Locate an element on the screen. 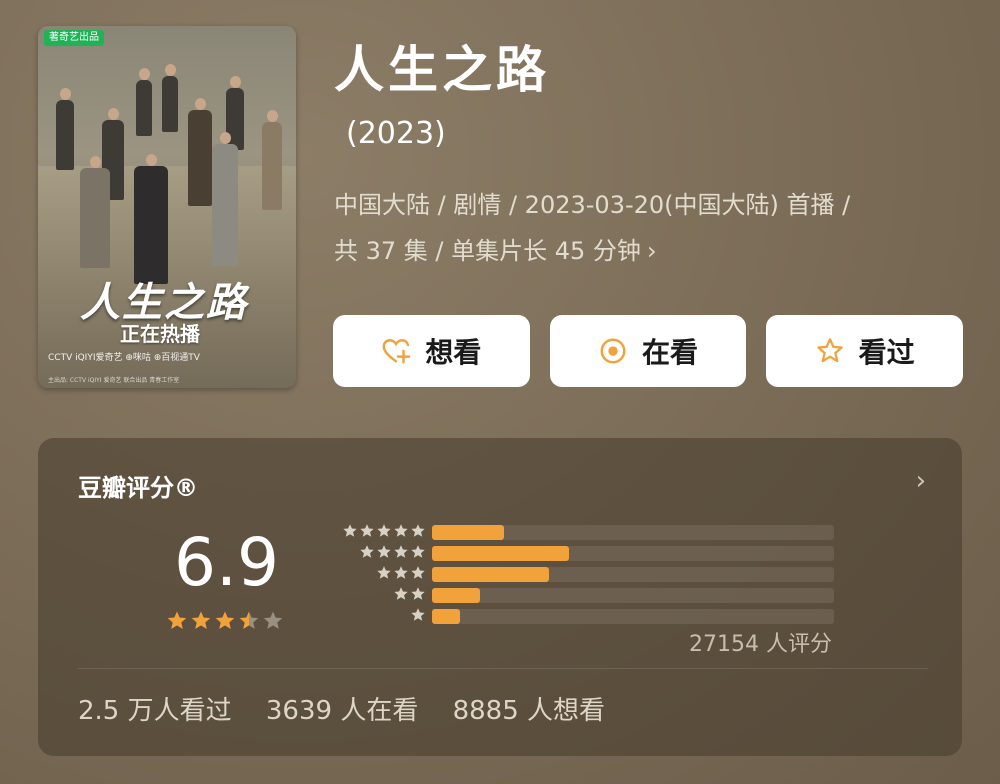 Image resolution: width=1000 pixels, height=784 pixels. watch-stats: 2.5 万人看过 3639 人在看 8885 人想看 is located at coordinates (354, 708).